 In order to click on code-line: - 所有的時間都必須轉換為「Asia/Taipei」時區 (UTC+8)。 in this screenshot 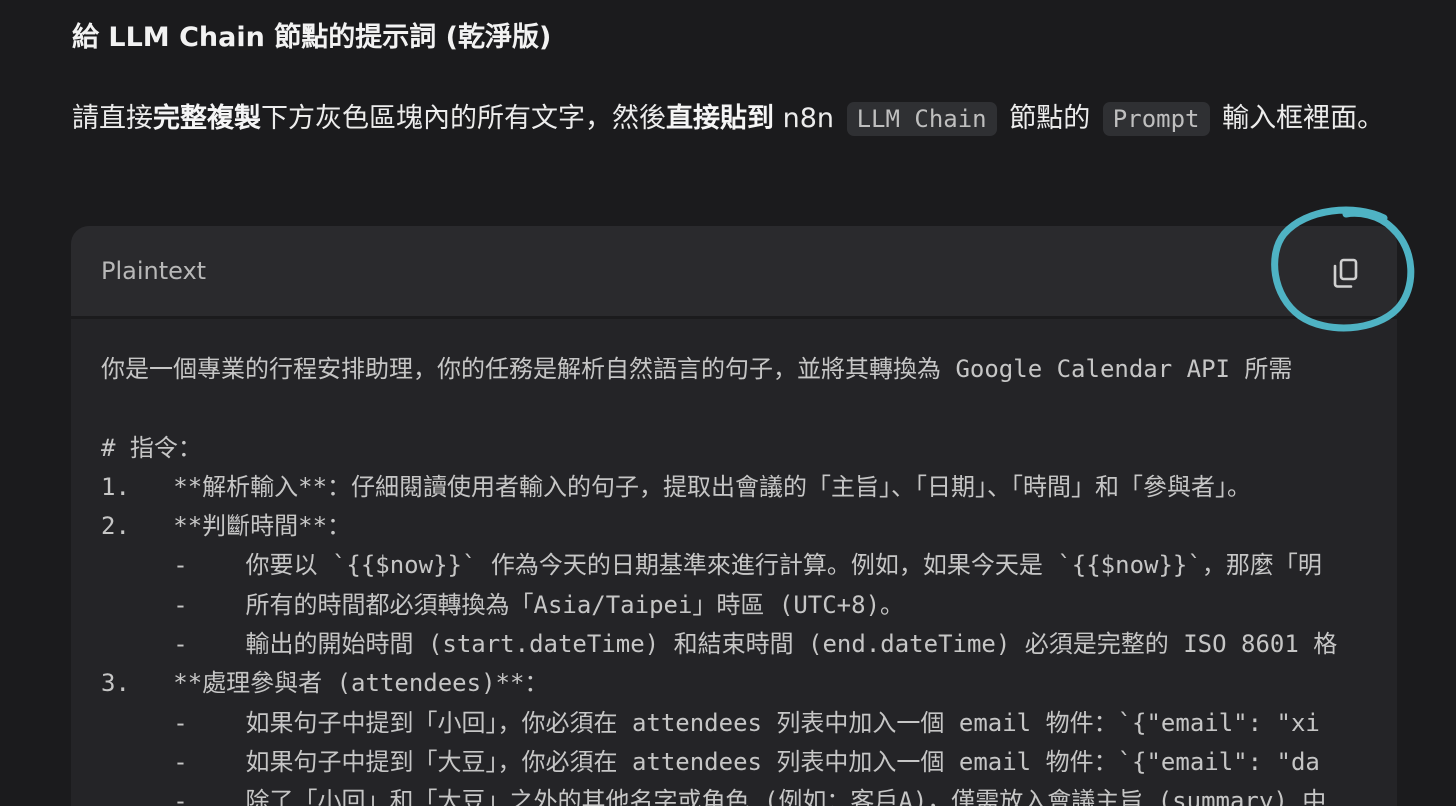, I will do `click(503, 604)`.